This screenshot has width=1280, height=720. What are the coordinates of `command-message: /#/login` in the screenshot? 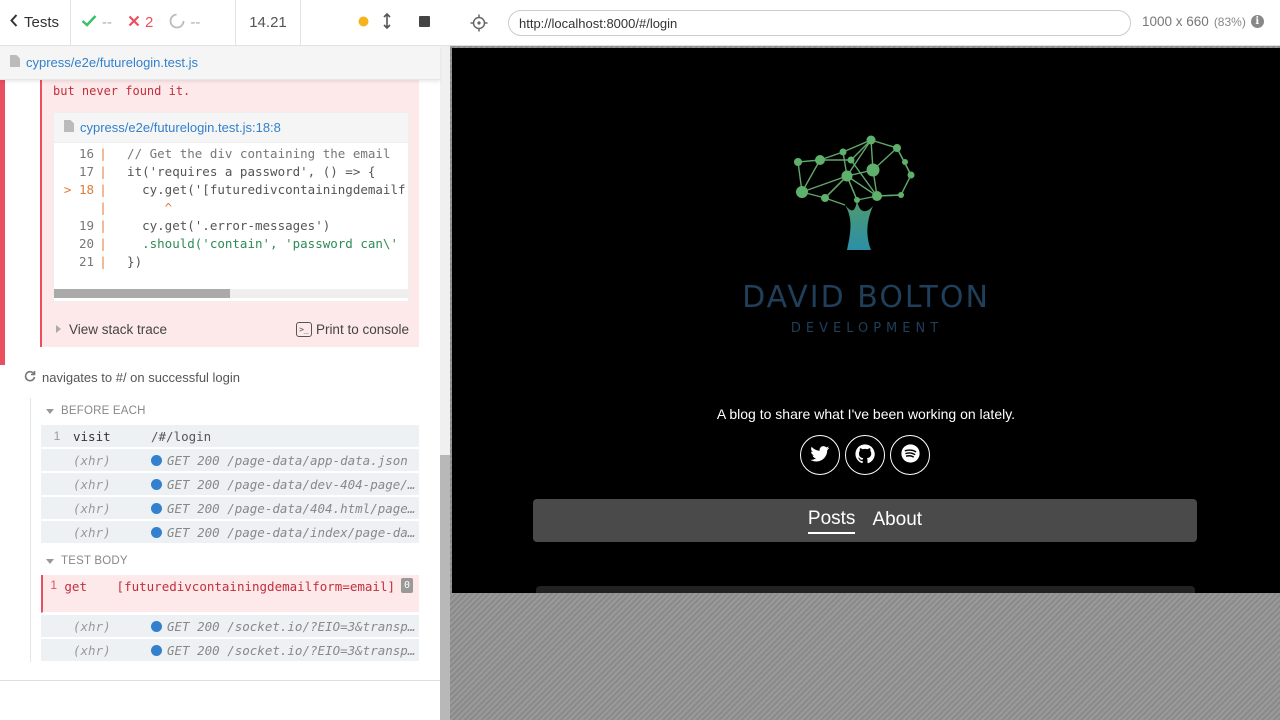 It's located at (181, 436).